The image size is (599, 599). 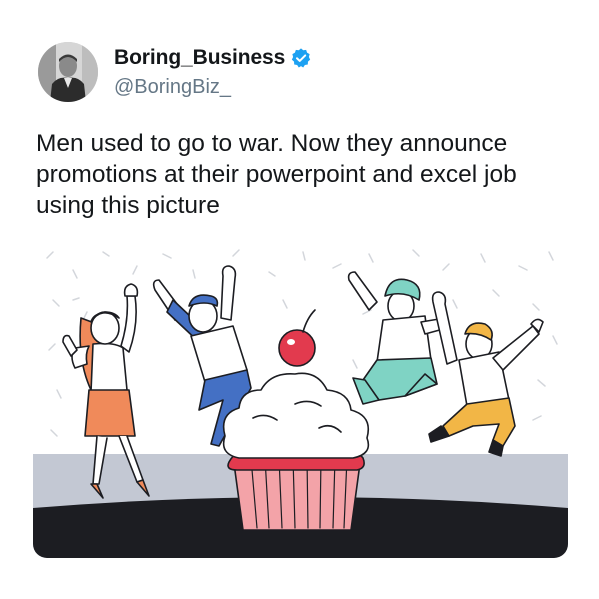 I want to click on verified-badge-icon, so click(x=301, y=58).